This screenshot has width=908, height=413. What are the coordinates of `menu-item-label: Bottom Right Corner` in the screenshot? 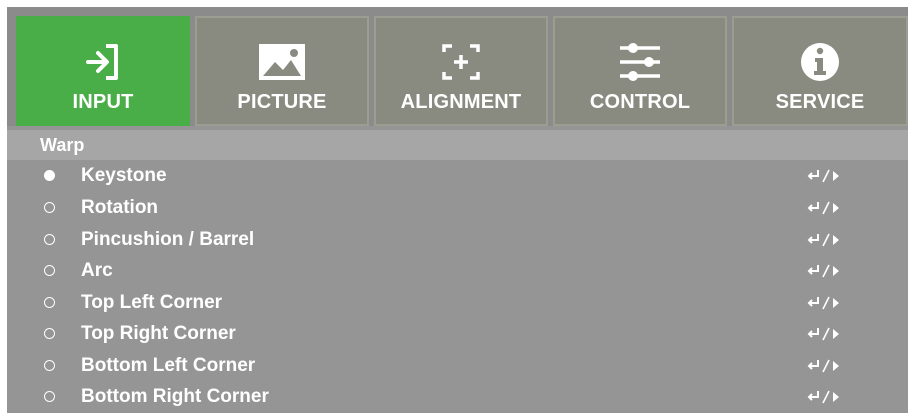 It's located at (175, 396).